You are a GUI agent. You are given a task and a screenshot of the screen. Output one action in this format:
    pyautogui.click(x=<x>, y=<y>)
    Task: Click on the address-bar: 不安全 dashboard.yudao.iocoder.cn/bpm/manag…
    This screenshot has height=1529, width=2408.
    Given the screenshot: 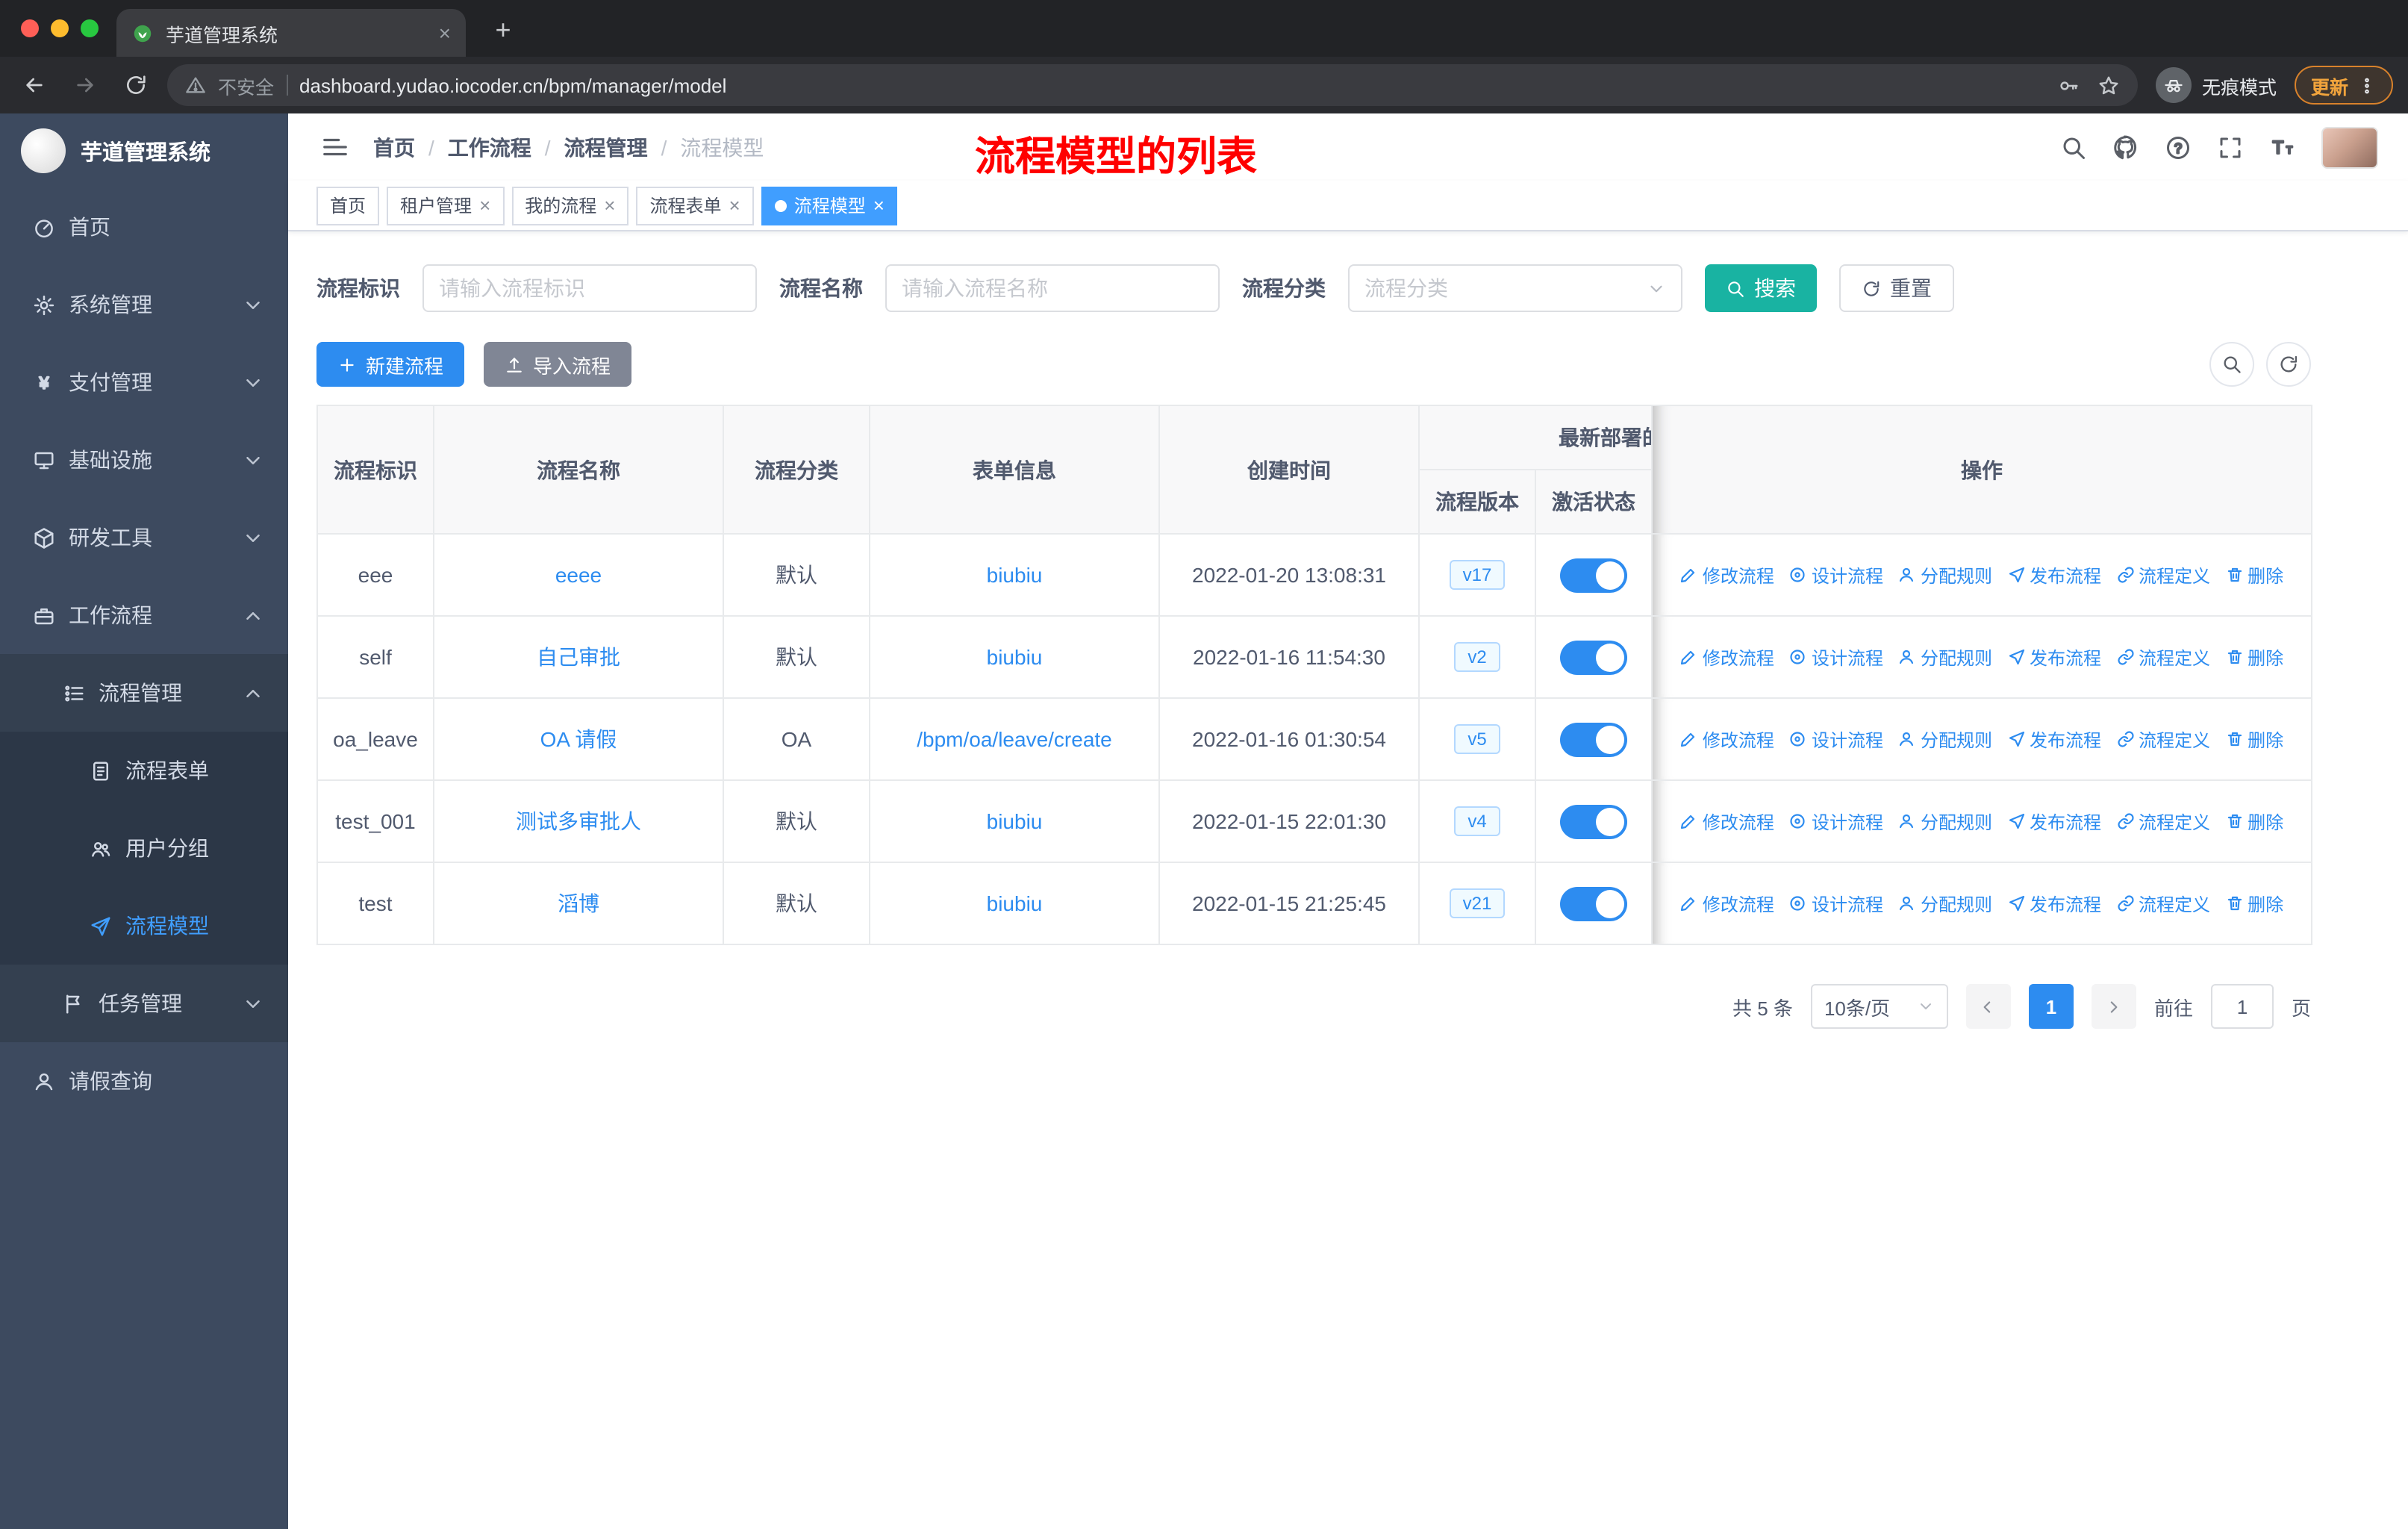 What is the action you would take?
    pyautogui.click(x=1152, y=85)
    